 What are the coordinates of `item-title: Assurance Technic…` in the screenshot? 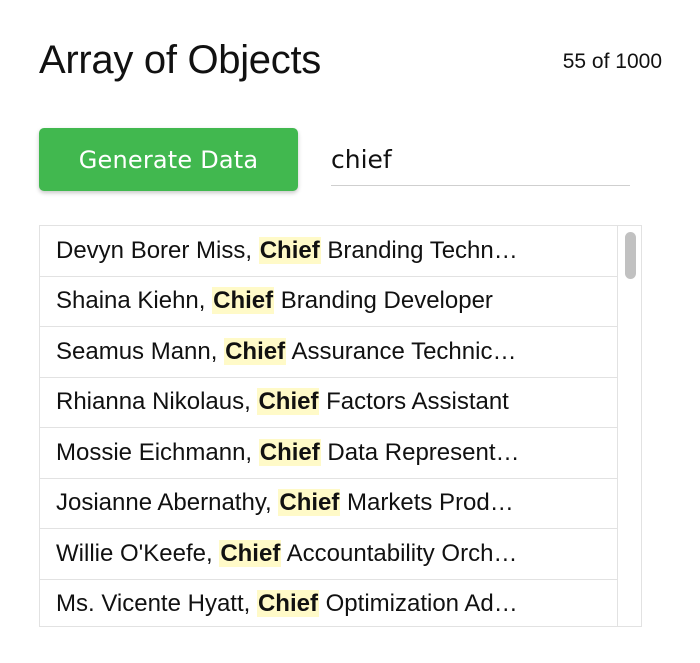 It's located at (401, 351).